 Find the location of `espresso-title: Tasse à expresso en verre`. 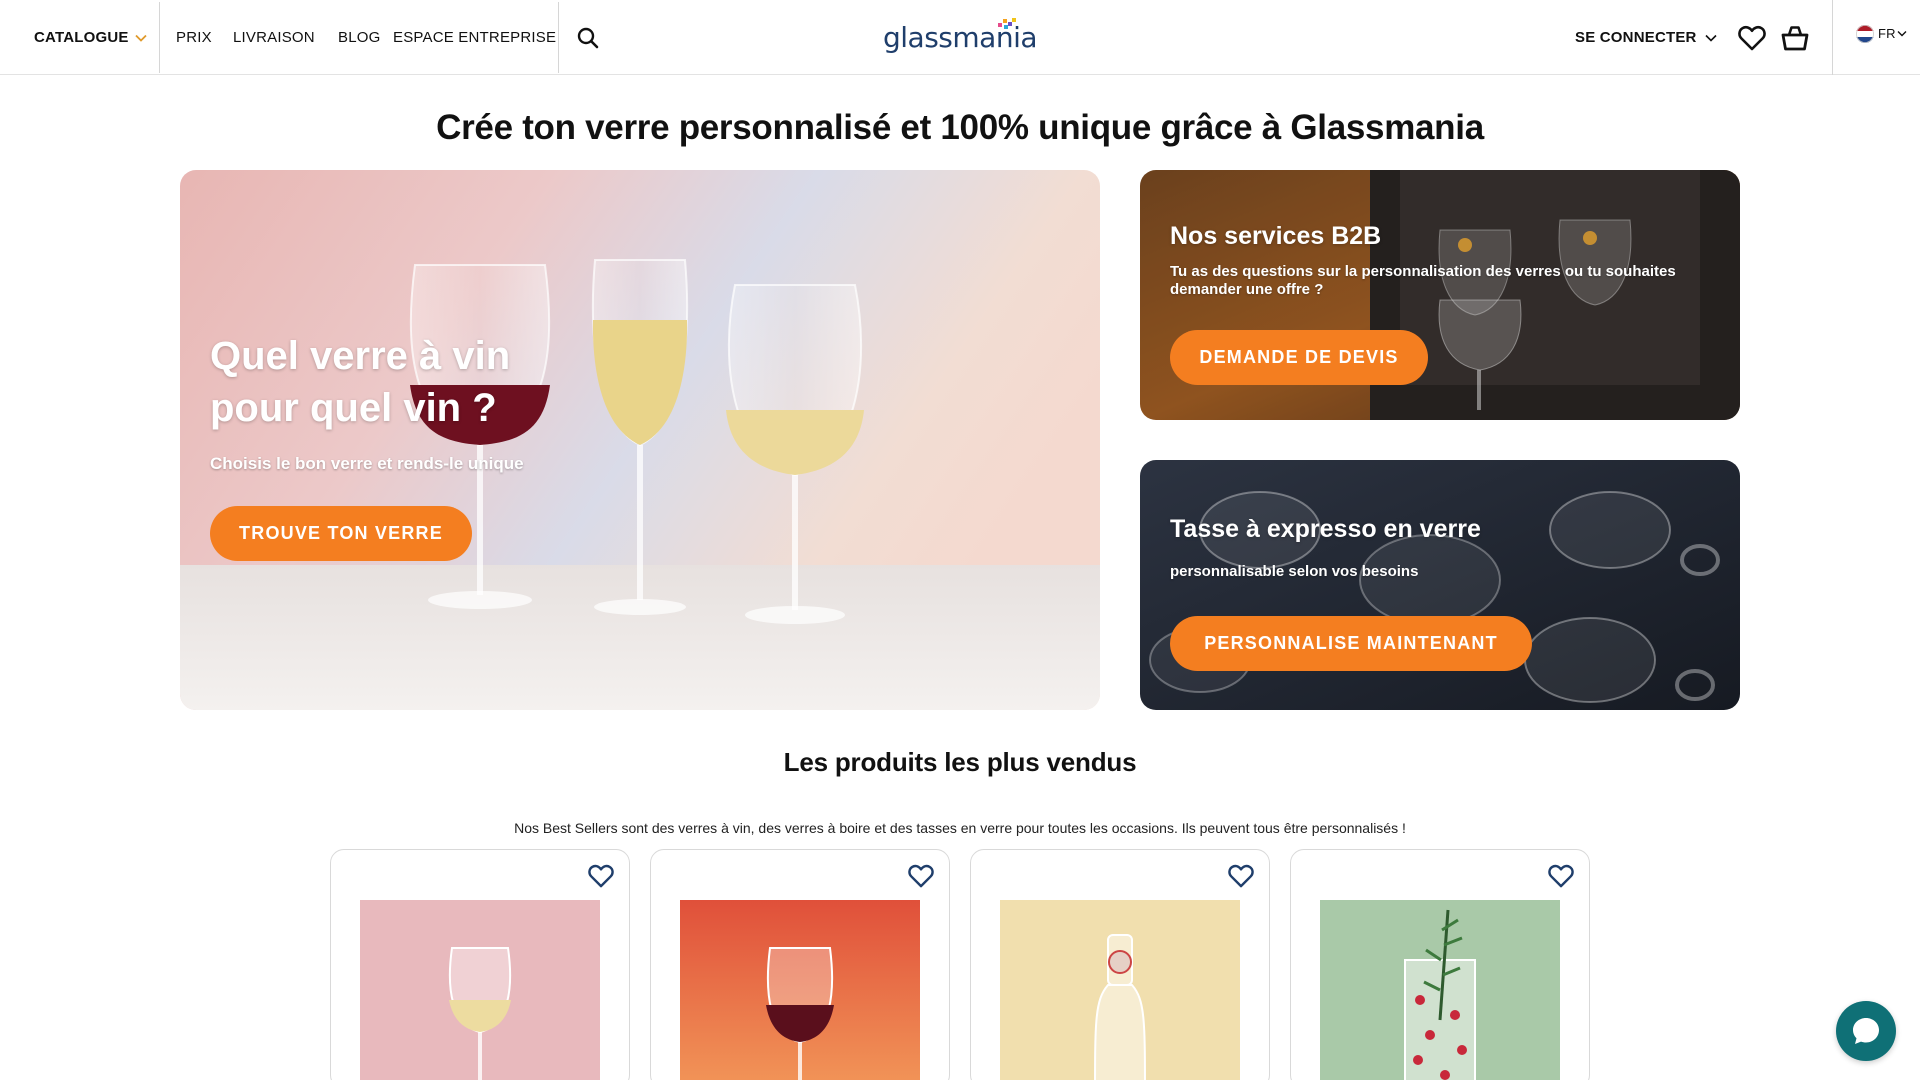

espresso-title: Tasse à expresso en verre is located at coordinates (1325, 529).